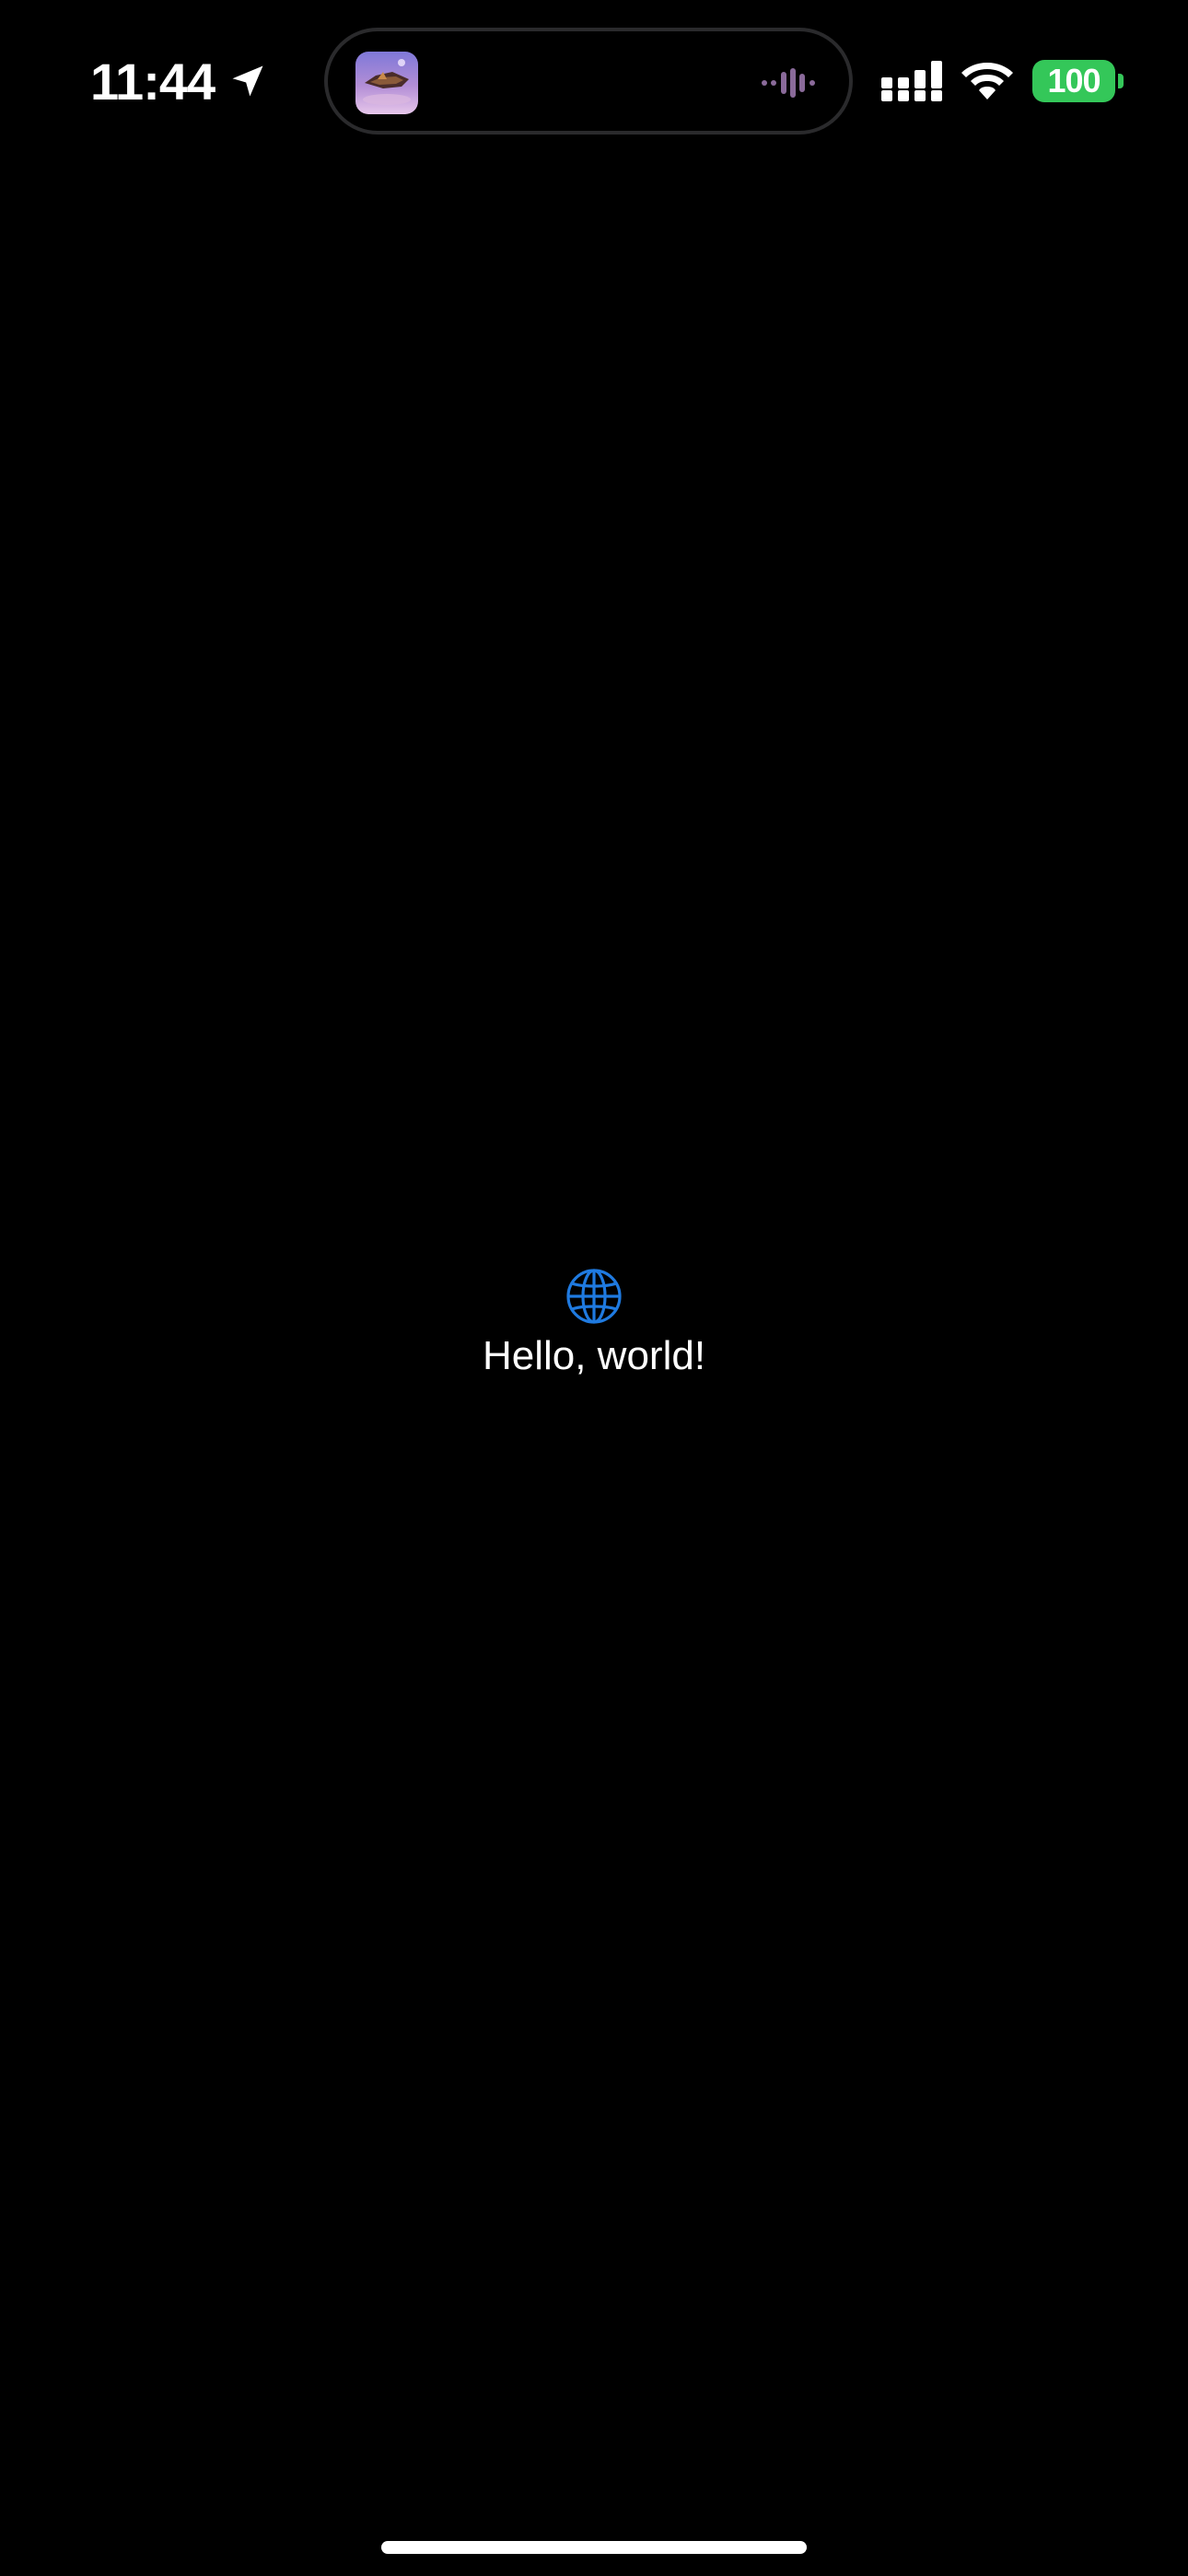 The width and height of the screenshot is (1188, 2576). What do you see at coordinates (594, 2547) in the screenshot?
I see `home-indicator` at bounding box center [594, 2547].